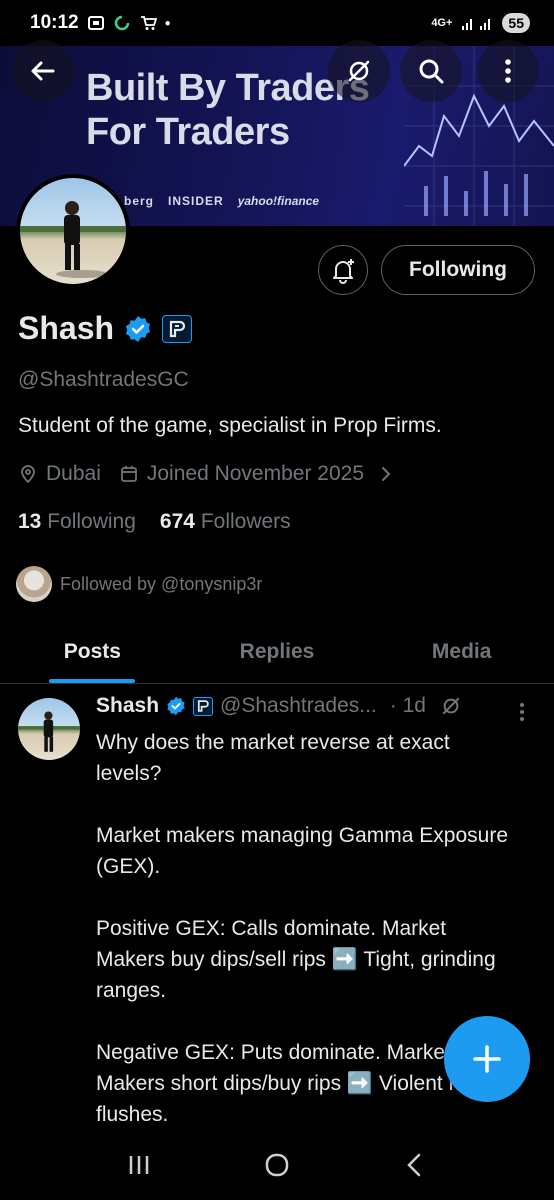 The height and width of the screenshot is (1200, 554). I want to click on notifications-bell-button, so click(343, 270).